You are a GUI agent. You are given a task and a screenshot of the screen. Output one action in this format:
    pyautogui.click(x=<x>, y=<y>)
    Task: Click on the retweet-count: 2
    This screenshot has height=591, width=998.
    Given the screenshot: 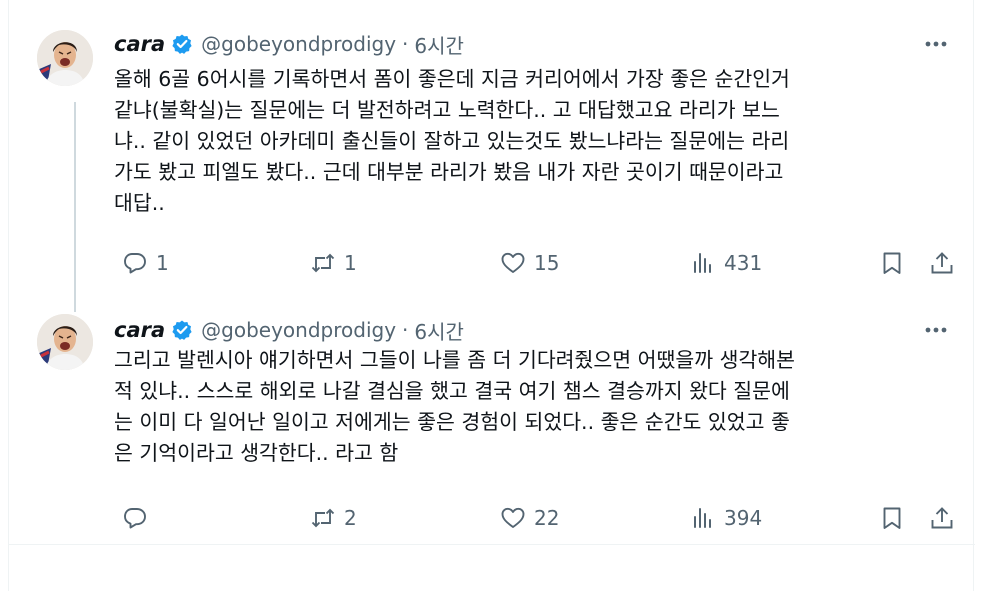 What is the action you would take?
    pyautogui.click(x=350, y=518)
    